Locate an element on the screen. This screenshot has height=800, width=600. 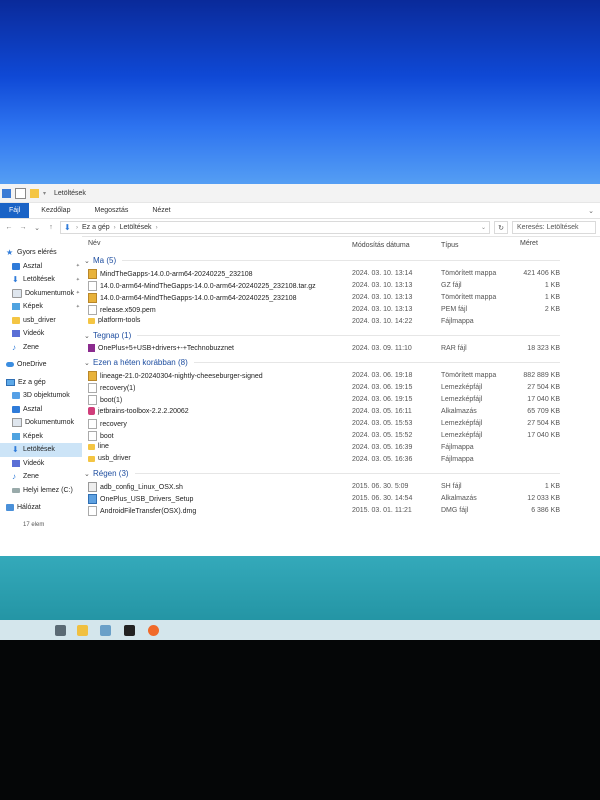
group-divider is located at coordinates (341, 260).